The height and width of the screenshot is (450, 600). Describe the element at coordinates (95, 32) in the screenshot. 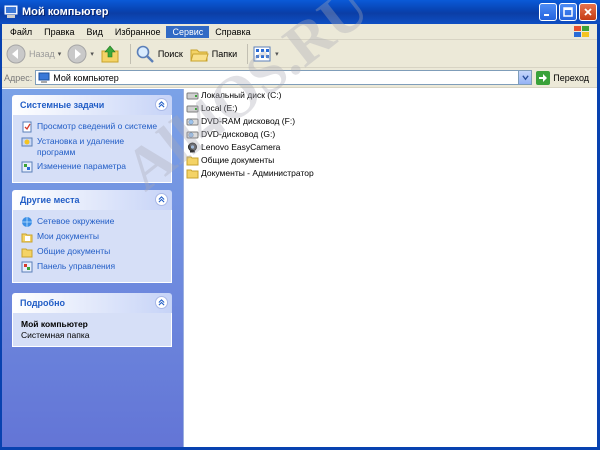

I see `menu-view: Вид` at that location.